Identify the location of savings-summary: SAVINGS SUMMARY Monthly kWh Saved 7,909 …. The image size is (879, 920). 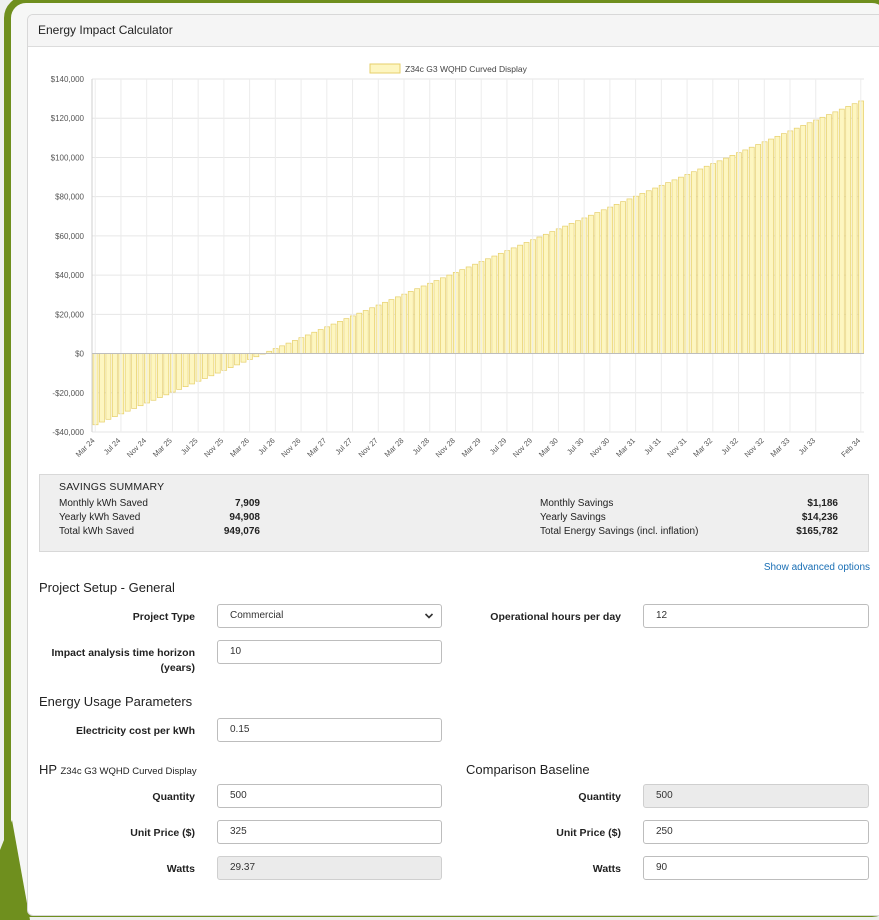
(454, 513).